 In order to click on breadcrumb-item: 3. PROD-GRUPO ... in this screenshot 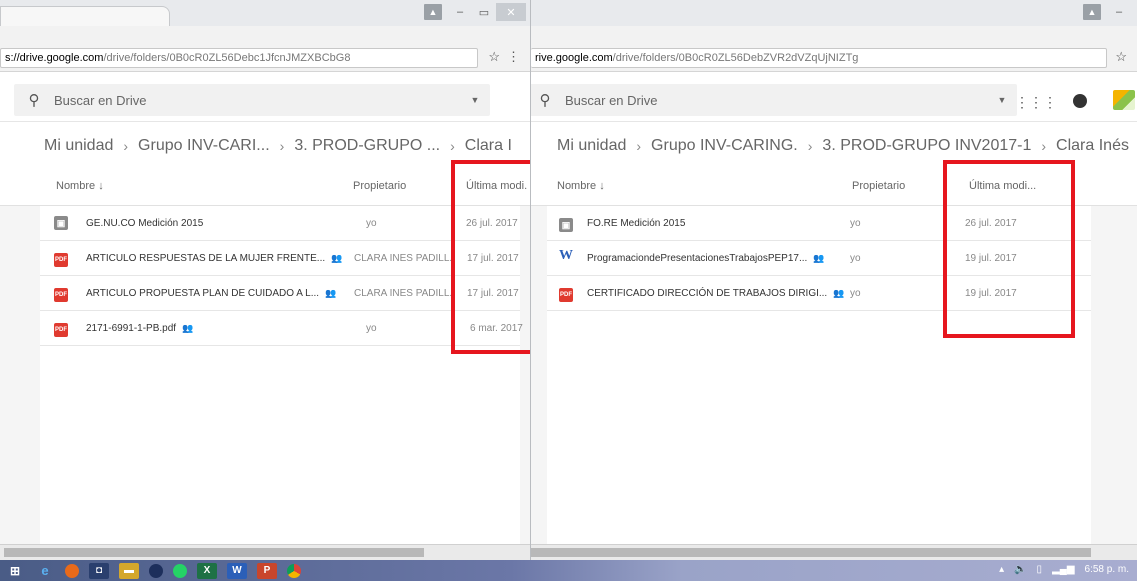, I will do `click(367, 146)`.